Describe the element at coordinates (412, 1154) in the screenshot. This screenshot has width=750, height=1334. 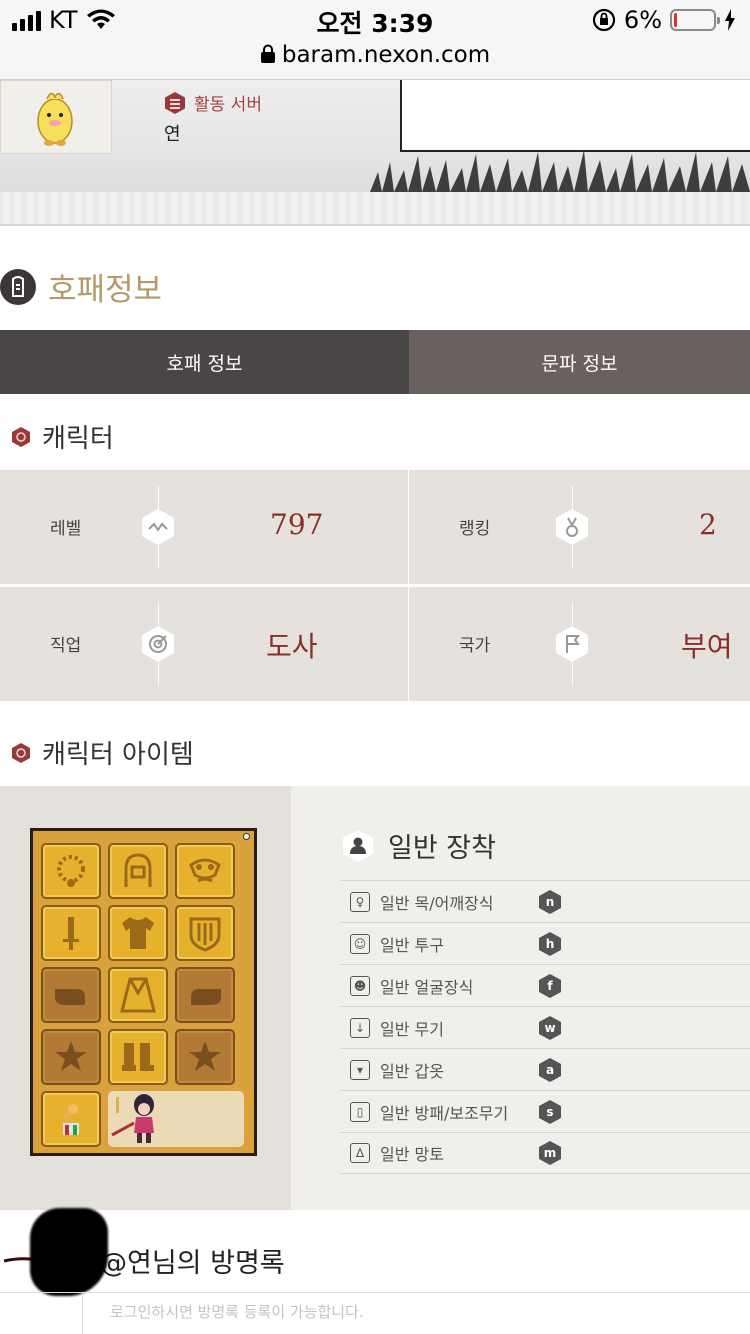
I see `equip-row-label: 일반 망토` at that location.